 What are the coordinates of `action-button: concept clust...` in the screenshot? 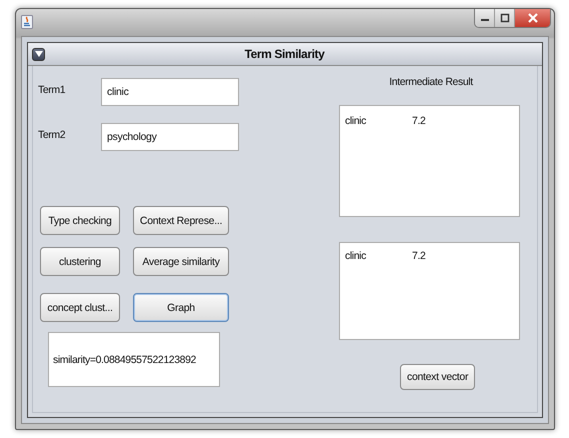 It's located at (80, 307).